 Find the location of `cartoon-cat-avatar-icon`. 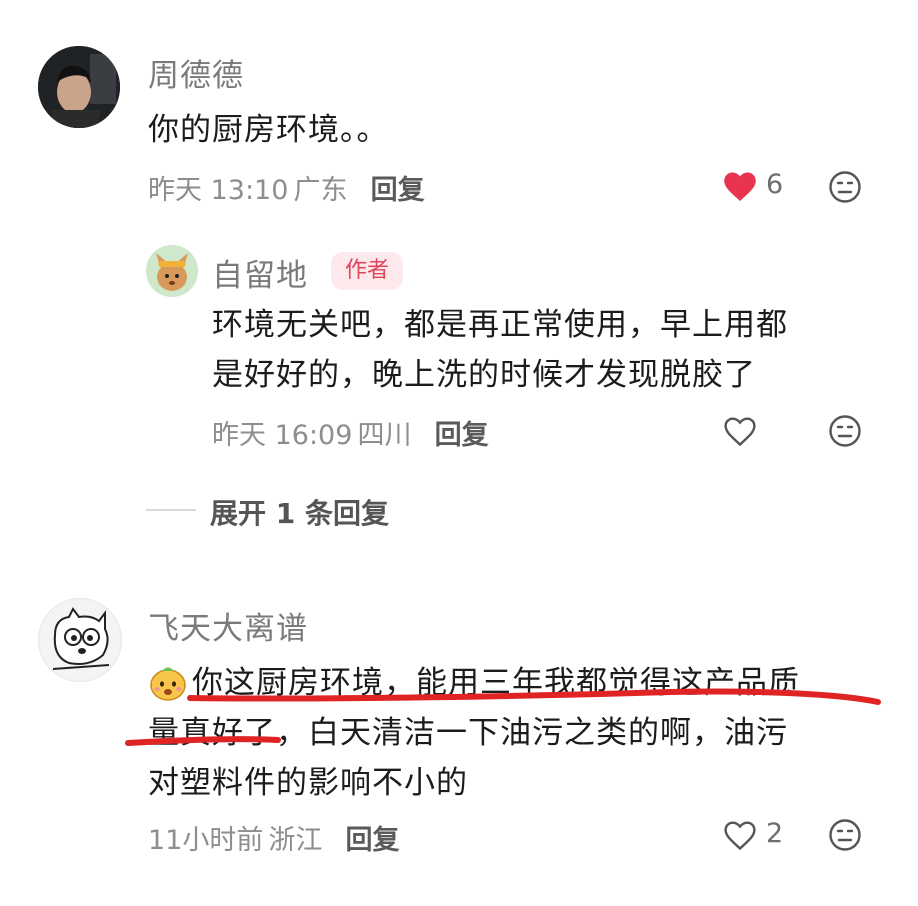

cartoon-cat-avatar-icon is located at coordinates (80, 640).